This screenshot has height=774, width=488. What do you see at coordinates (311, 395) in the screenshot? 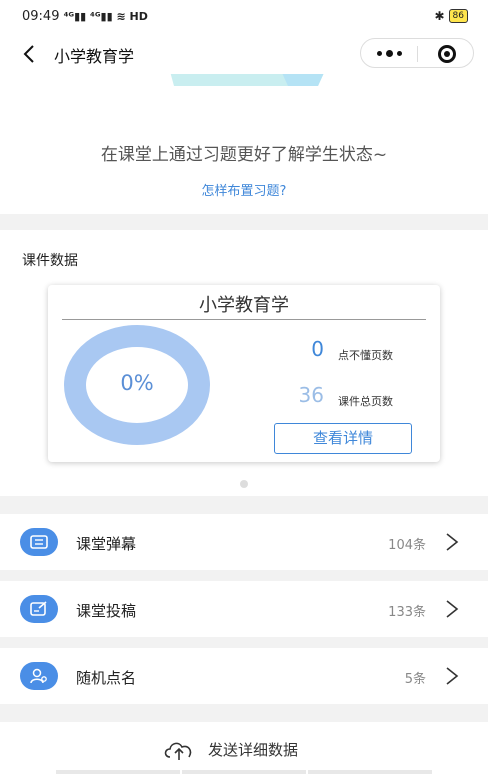
I see `total-pages-count: 36` at bounding box center [311, 395].